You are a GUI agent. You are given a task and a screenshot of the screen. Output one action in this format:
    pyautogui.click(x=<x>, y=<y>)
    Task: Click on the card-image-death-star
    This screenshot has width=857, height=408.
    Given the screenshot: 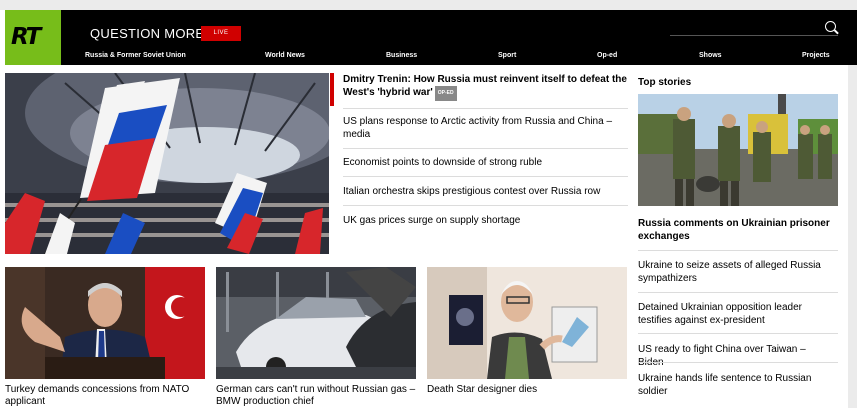 What is the action you would take?
    pyautogui.click(x=527, y=323)
    